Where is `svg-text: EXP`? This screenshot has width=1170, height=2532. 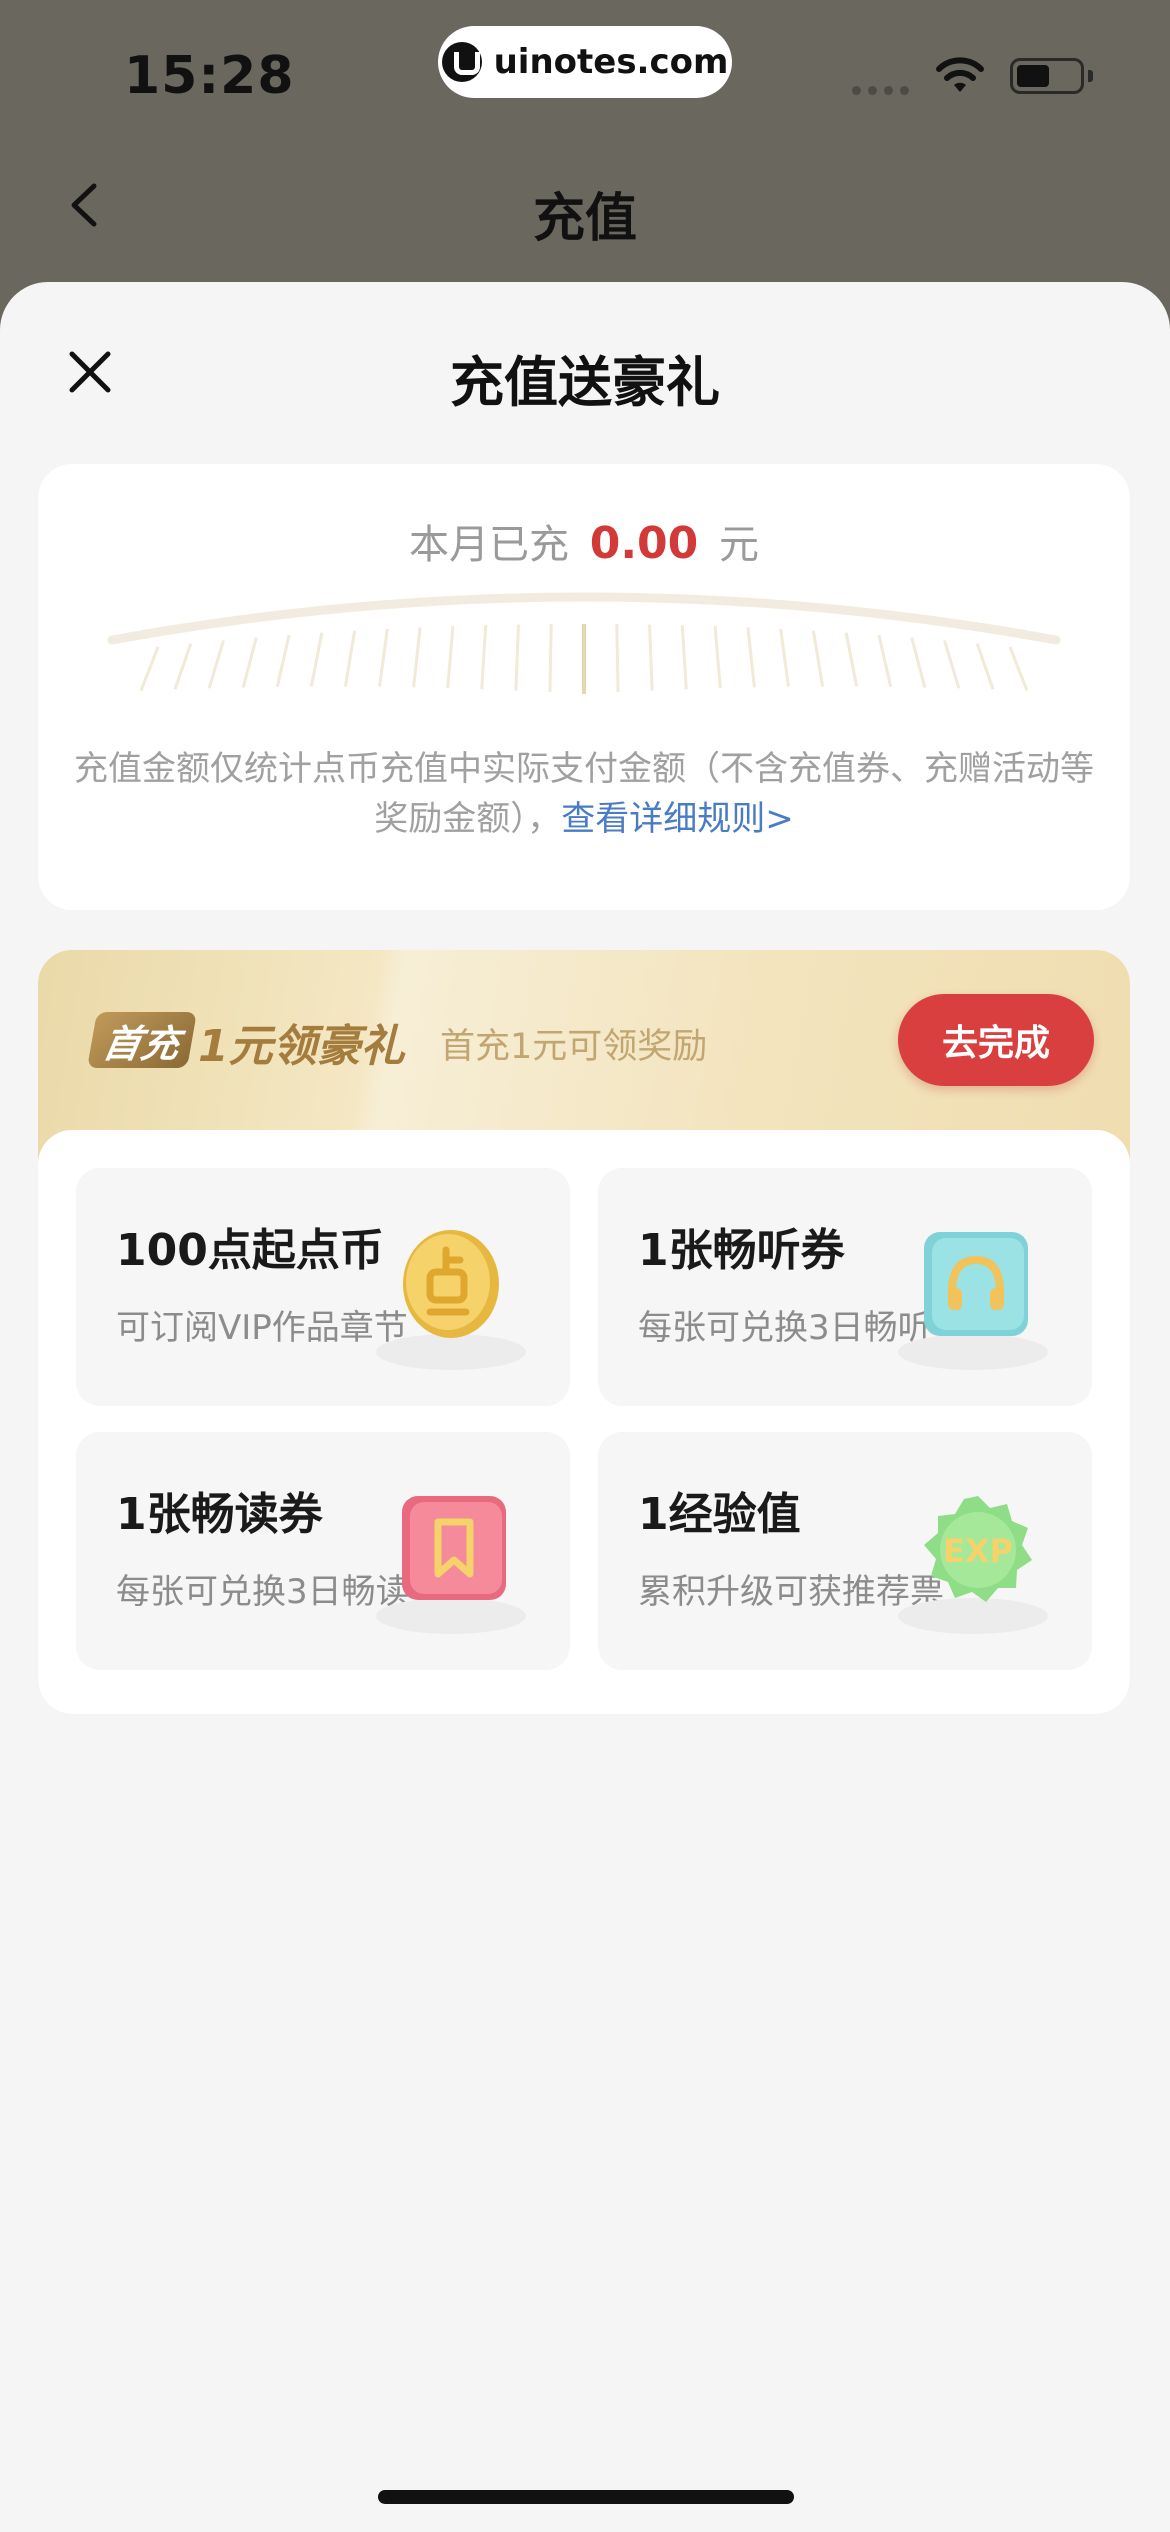
svg-text: EXP is located at coordinates (978, 1551).